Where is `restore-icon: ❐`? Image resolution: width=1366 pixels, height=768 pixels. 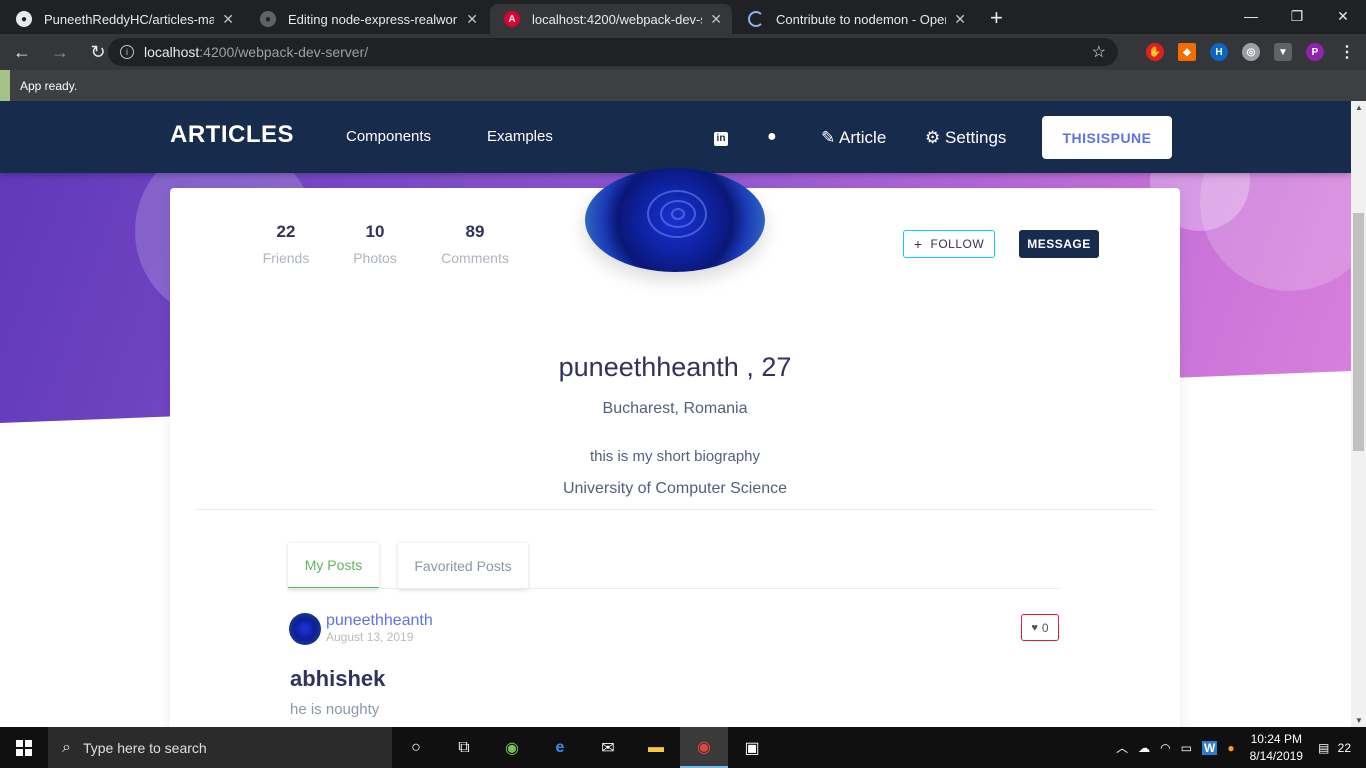
restore-icon: ❐ is located at coordinates (1297, 16).